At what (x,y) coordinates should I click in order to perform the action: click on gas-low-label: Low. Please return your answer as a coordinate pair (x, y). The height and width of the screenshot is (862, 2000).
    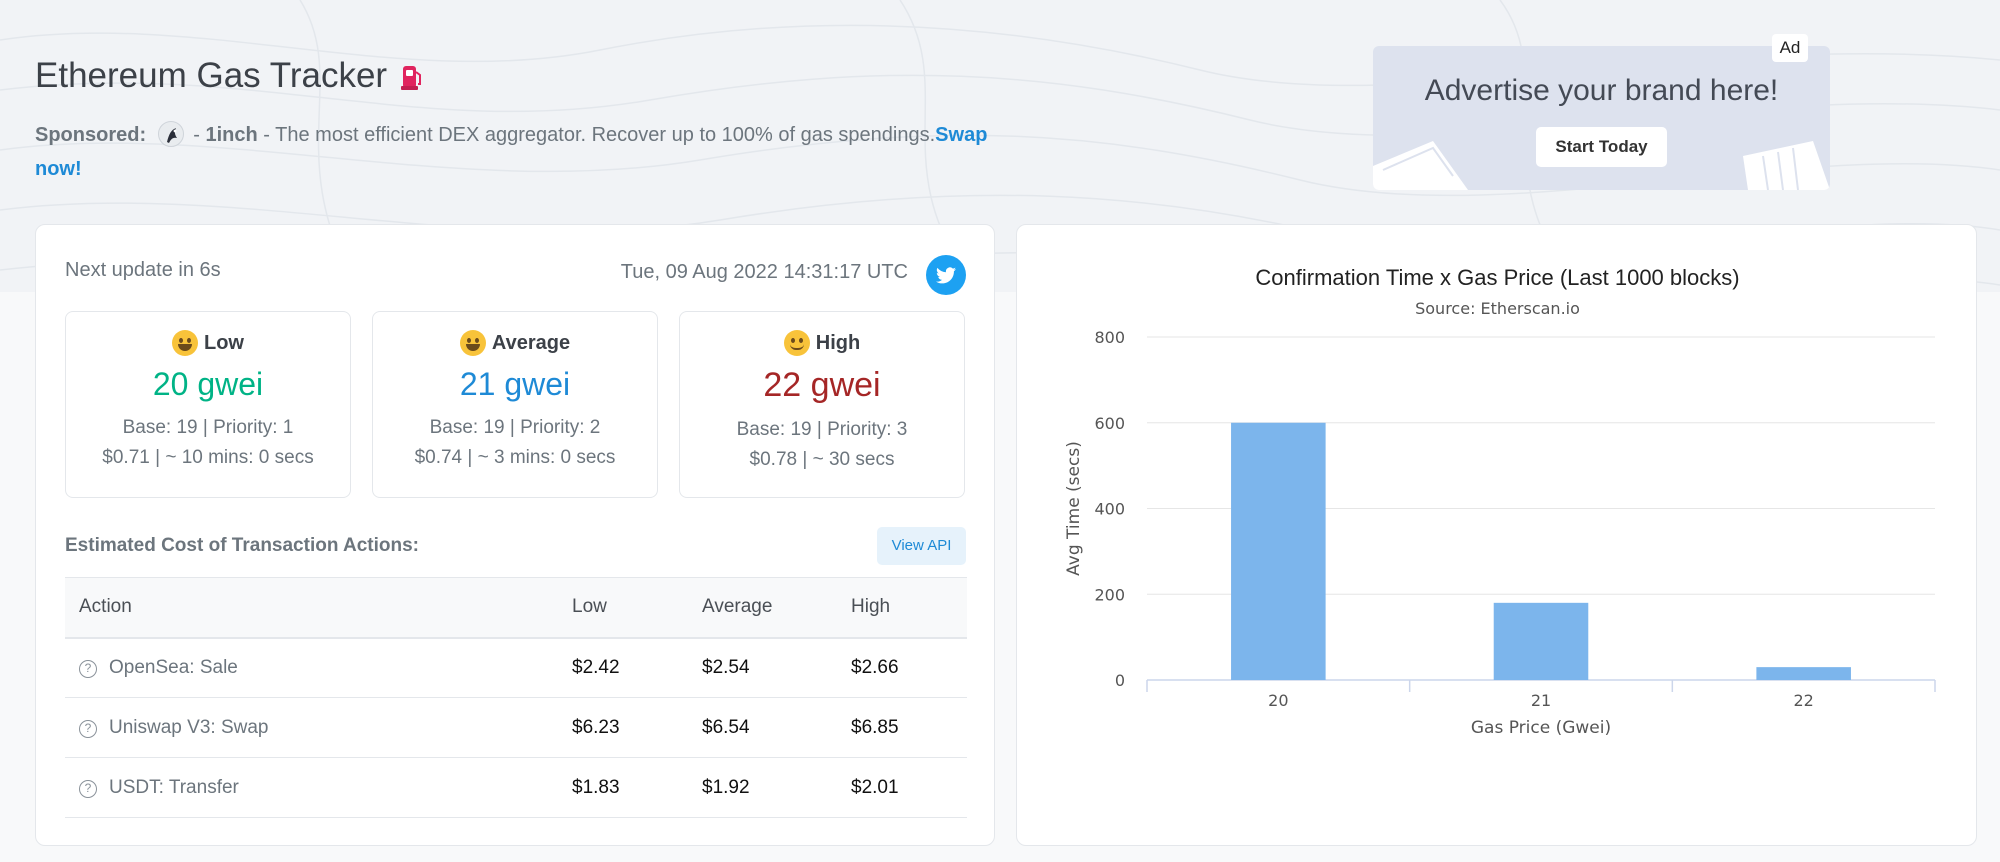
    Looking at the image, I should click on (224, 342).